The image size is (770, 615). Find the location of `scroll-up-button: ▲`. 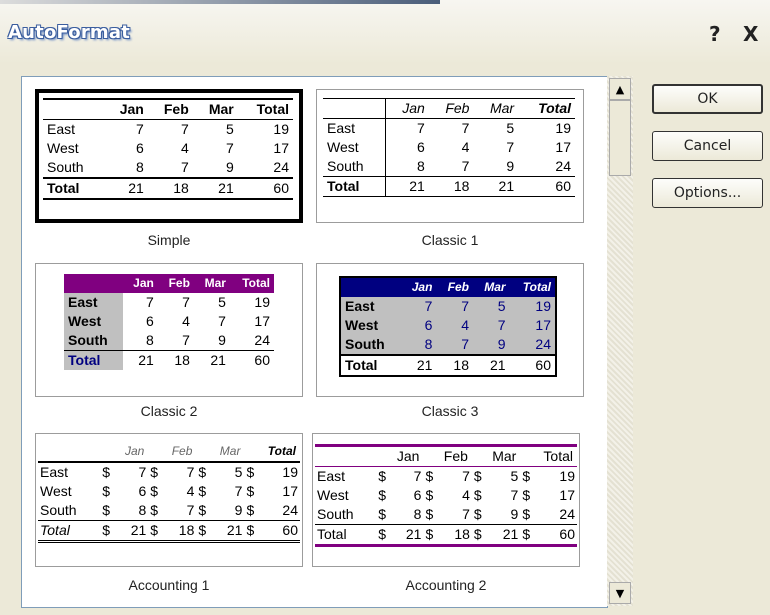

scroll-up-button: ▲ is located at coordinates (620, 89).